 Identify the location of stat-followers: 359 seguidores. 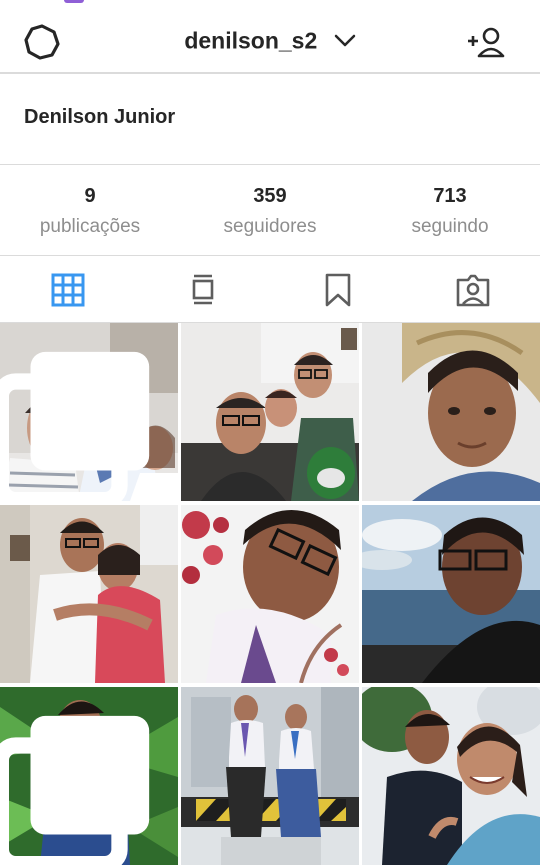
(270, 213).